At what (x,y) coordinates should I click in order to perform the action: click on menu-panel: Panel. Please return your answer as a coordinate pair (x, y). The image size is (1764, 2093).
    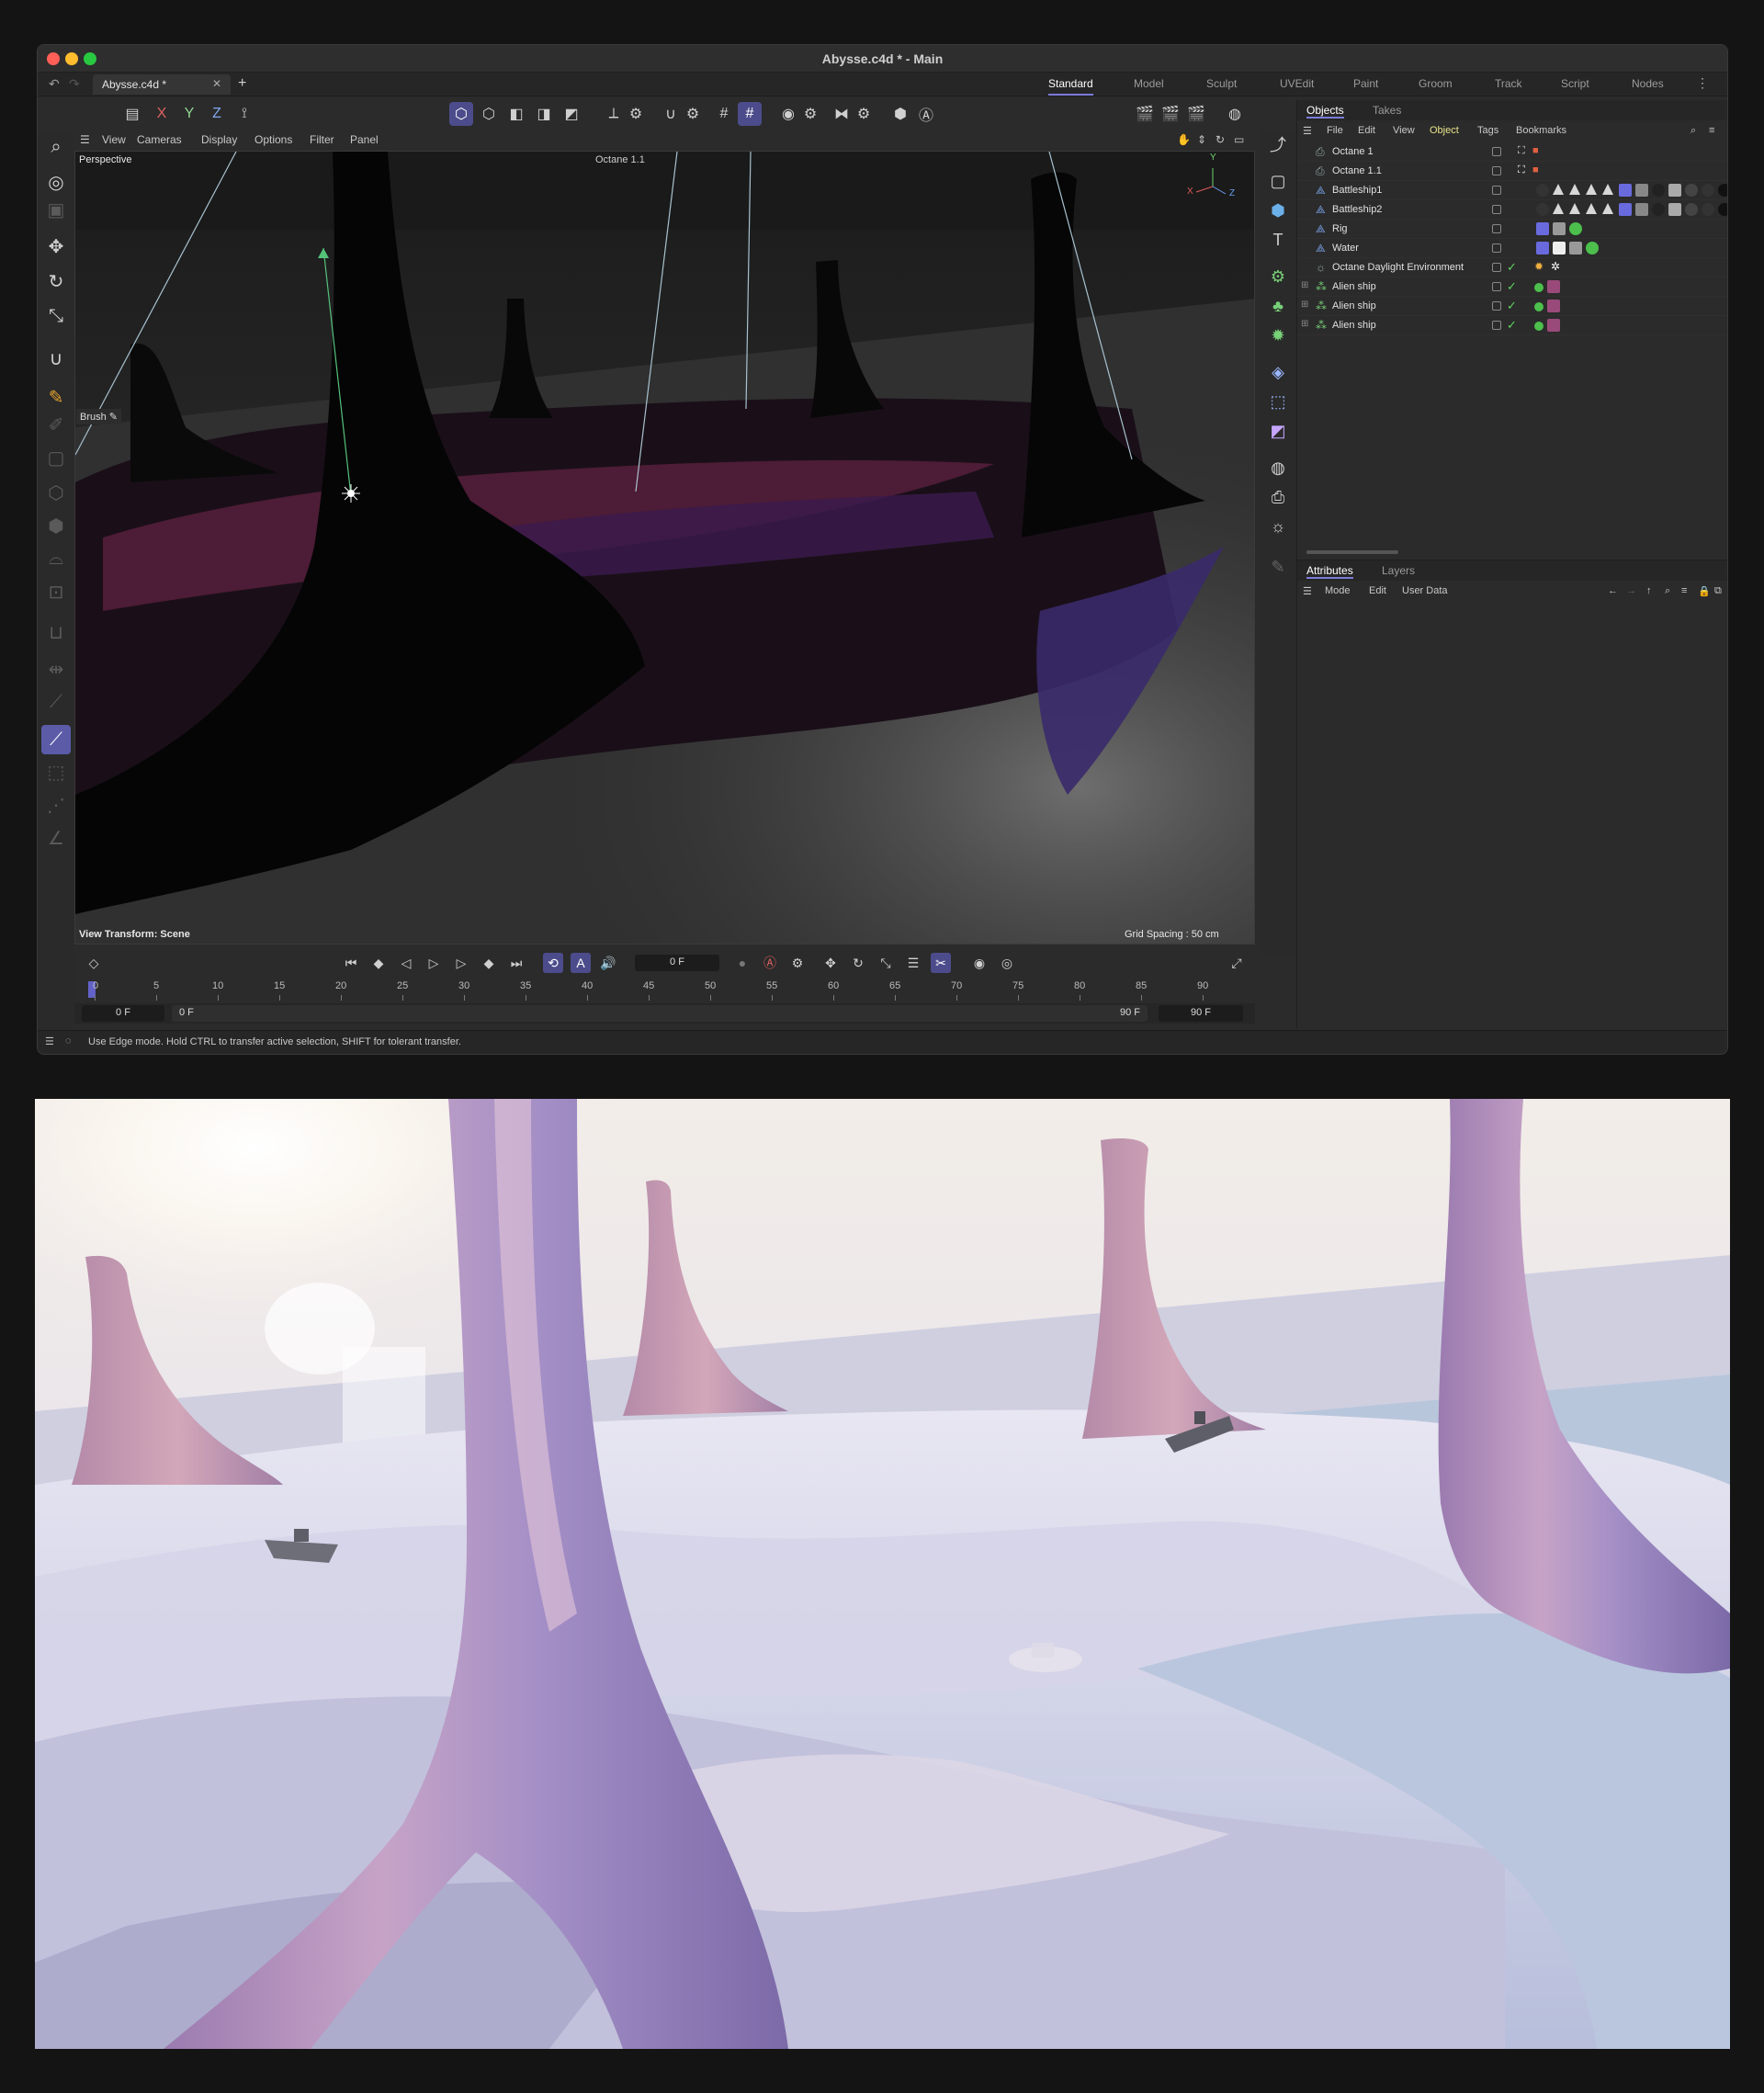
    Looking at the image, I should click on (365, 139).